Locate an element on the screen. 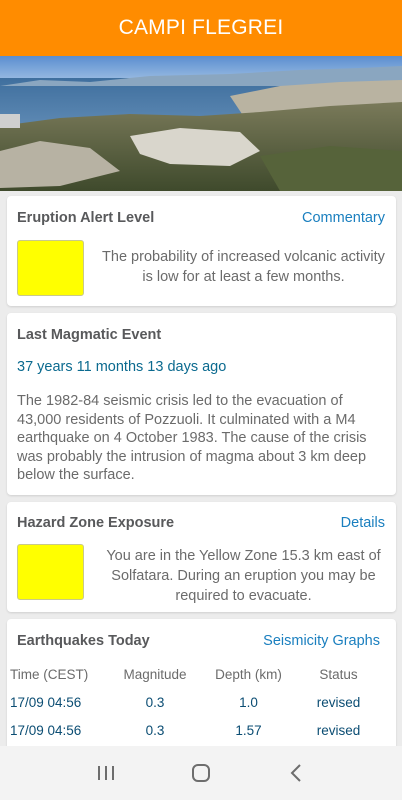  table-row: 17/09 04:56 0.3 1.0 revised is located at coordinates (195, 702).